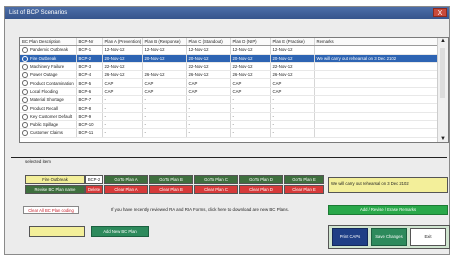  I want to click on column-header: Plan D (NIP), so click(250, 42).